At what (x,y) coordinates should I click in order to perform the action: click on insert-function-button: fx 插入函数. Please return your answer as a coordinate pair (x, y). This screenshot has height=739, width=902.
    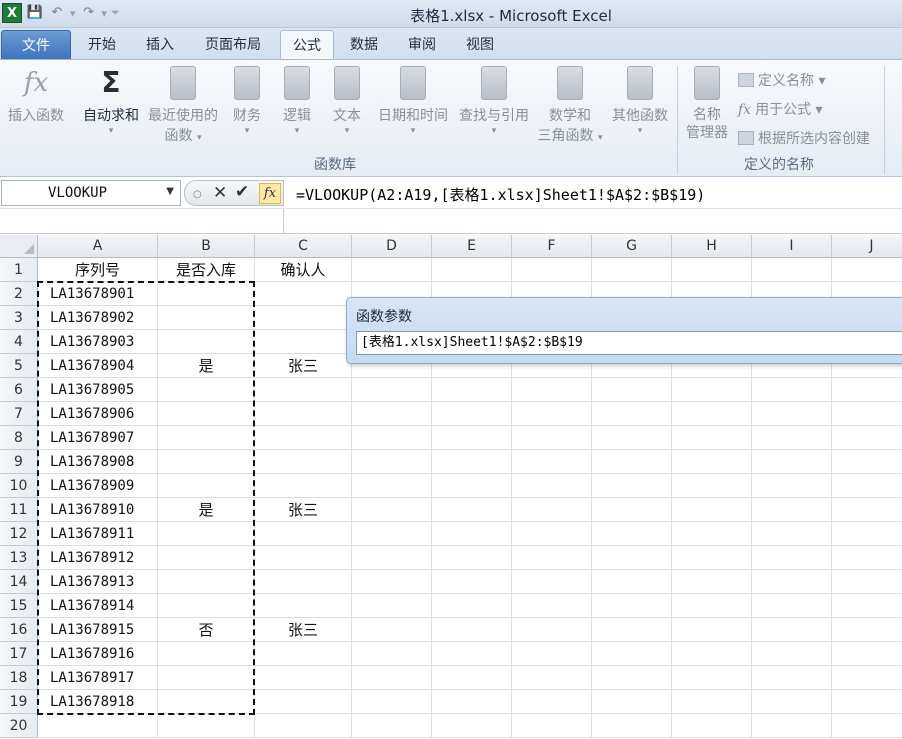
    Looking at the image, I should click on (36, 96).